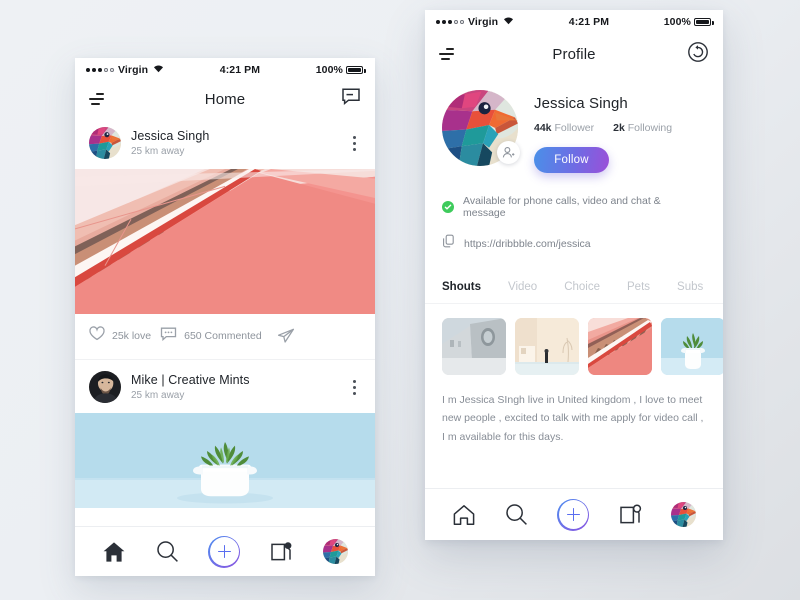 Image resolution: width=800 pixels, height=600 pixels. I want to click on home-navbar: Home, so click(225, 99).